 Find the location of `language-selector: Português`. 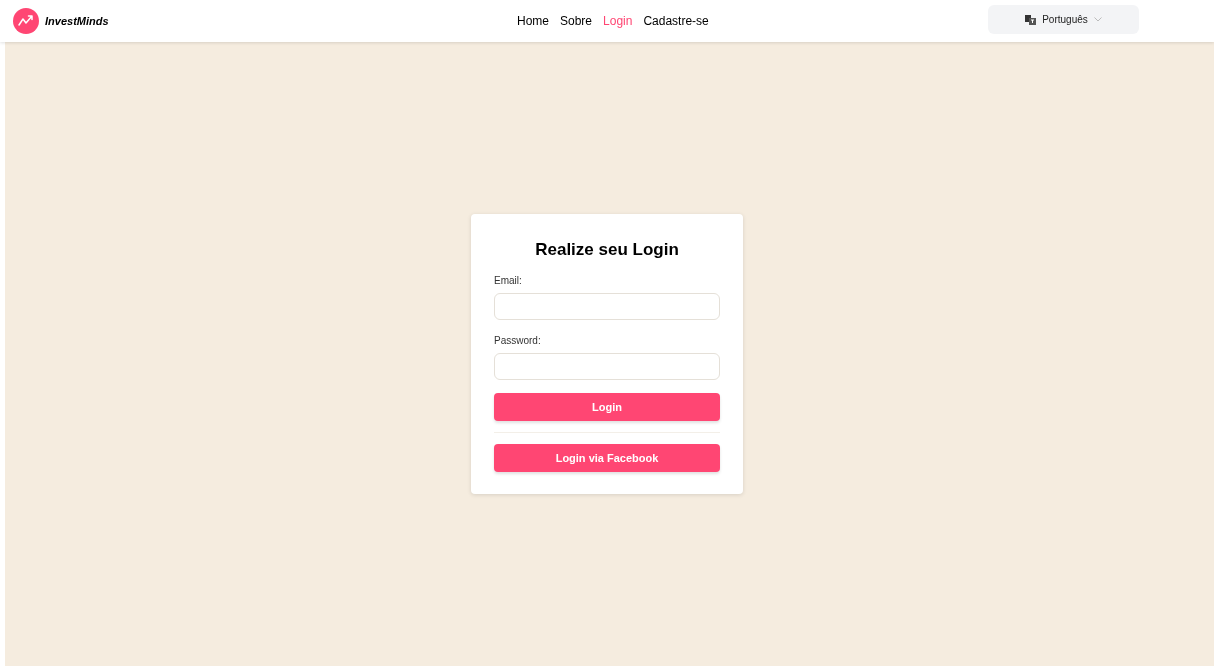

language-selector: Português is located at coordinates (1063, 19).